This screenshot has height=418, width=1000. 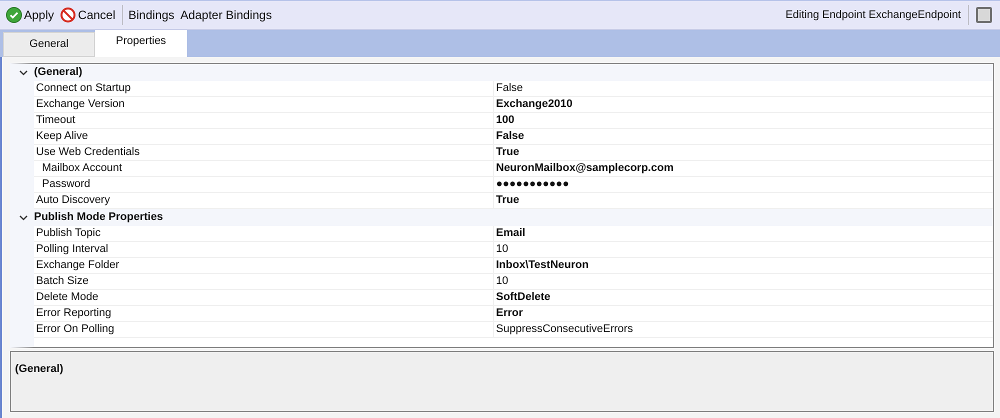 What do you see at coordinates (585, 168) in the screenshot?
I see `property-value: NeuronMailbox@samplecorp.com` at bounding box center [585, 168].